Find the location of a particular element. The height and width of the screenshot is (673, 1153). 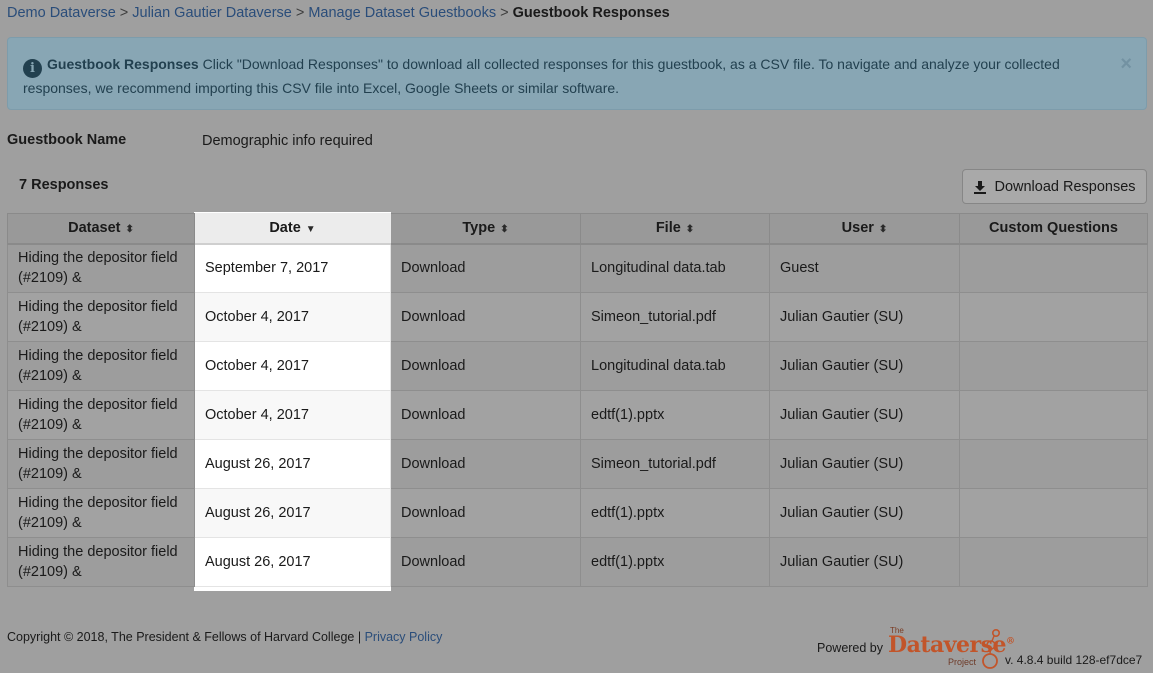

download-icon is located at coordinates (980, 187).